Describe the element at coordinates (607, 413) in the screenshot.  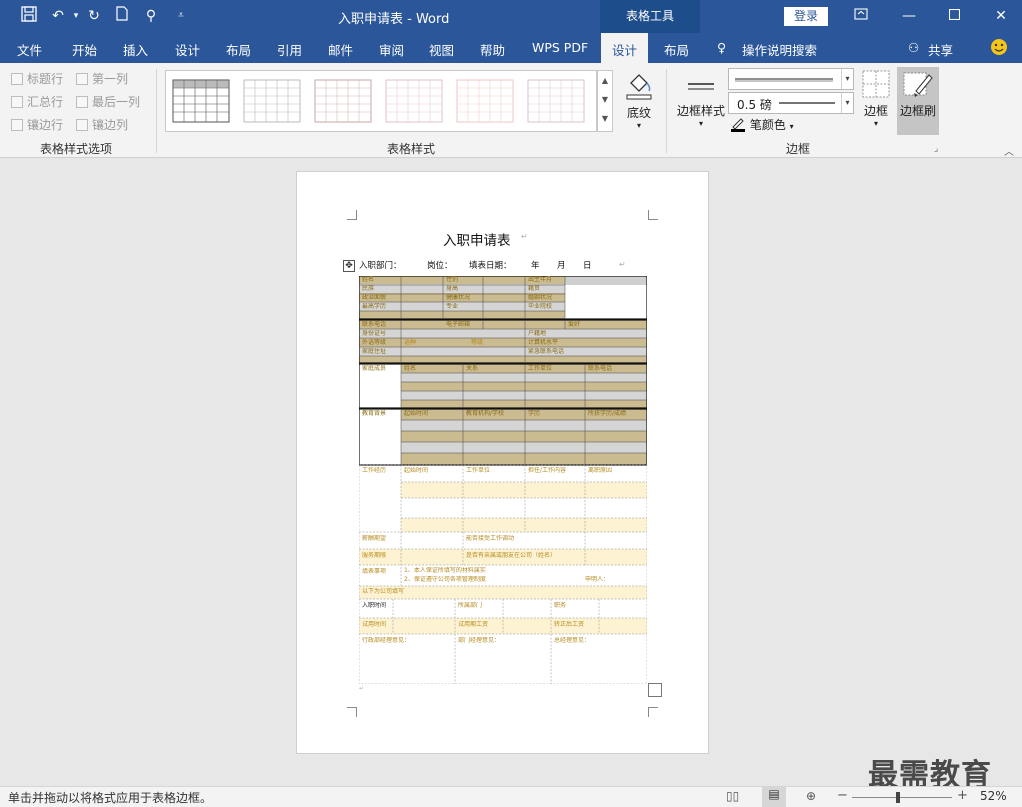
I see `cell-major-deg-label: 所获学历/成绩` at that location.